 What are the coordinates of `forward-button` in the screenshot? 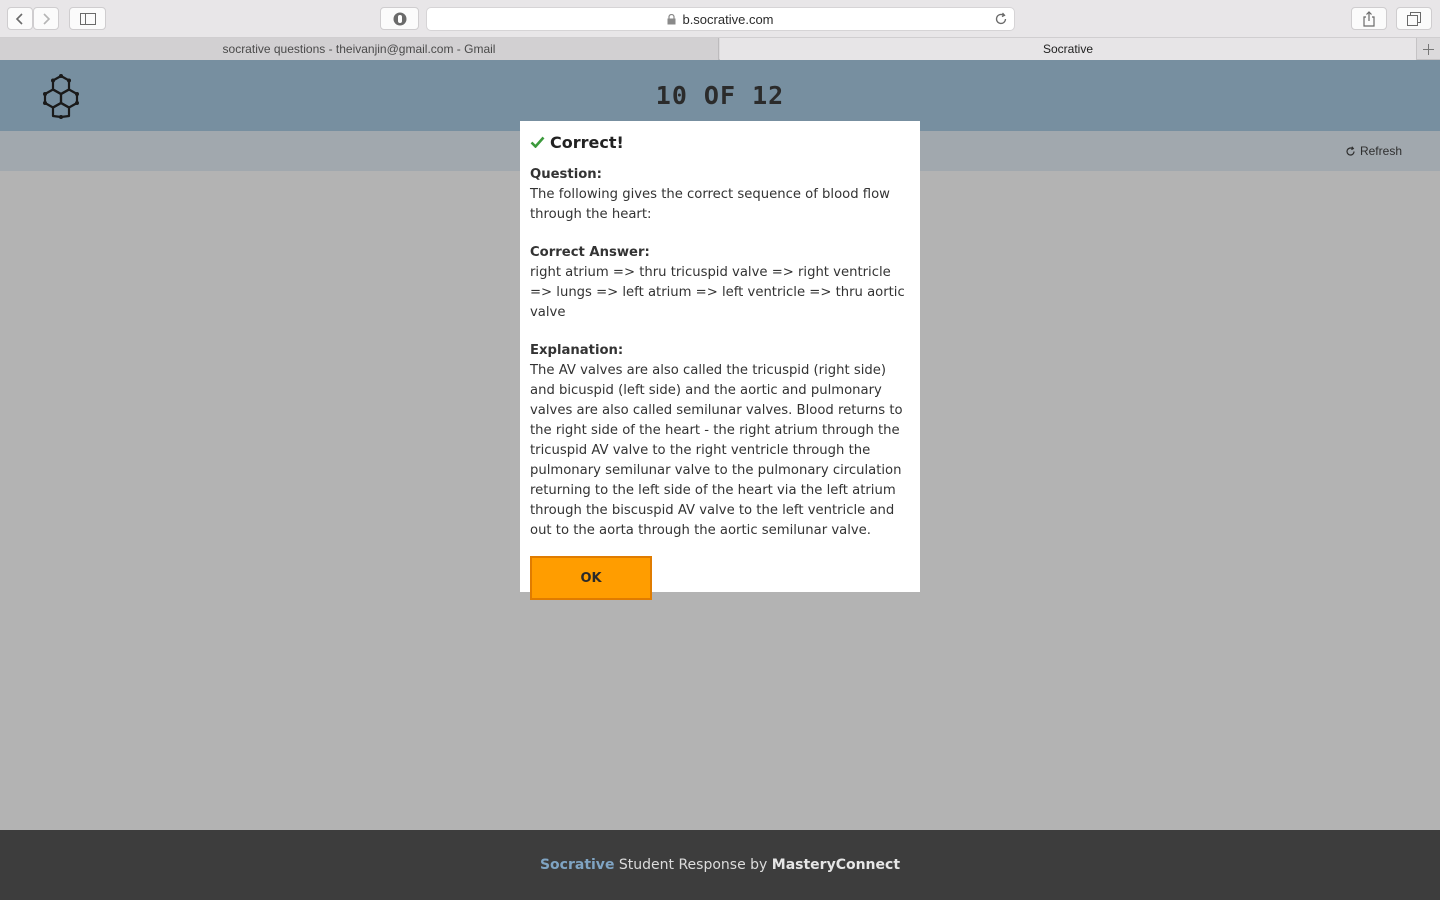 It's located at (46, 18).